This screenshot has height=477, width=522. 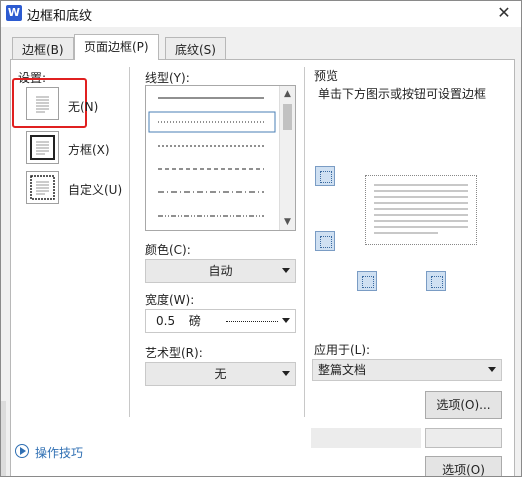 I want to click on art-value: 无, so click(x=220, y=374).